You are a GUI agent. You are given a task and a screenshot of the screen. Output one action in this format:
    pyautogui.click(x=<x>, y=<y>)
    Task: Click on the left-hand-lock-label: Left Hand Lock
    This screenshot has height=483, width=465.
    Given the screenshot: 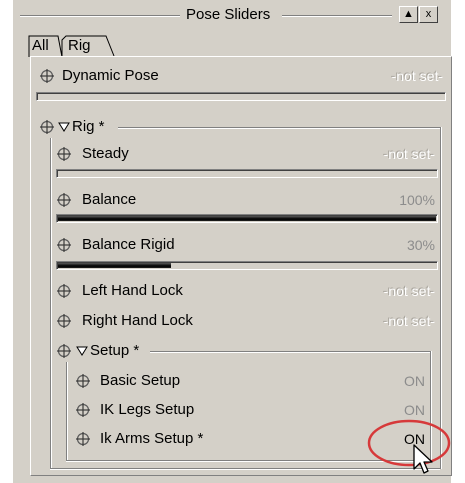 What is the action you would take?
    pyautogui.click(x=132, y=290)
    